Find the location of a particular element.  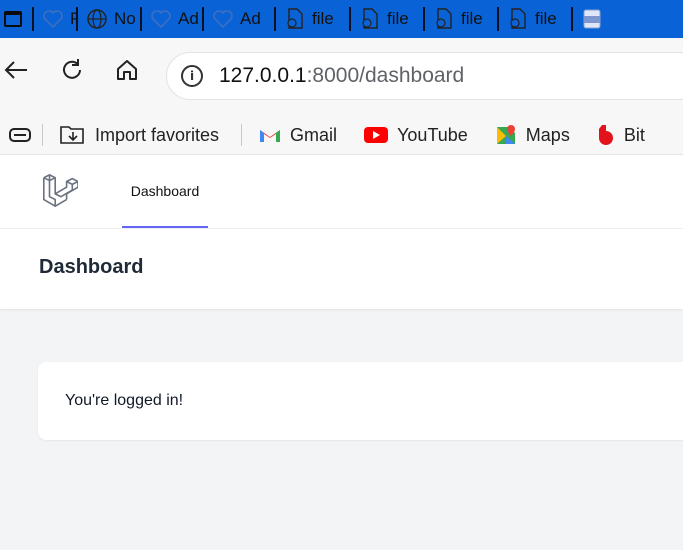

page-header: Dashboard is located at coordinates (341, 269).